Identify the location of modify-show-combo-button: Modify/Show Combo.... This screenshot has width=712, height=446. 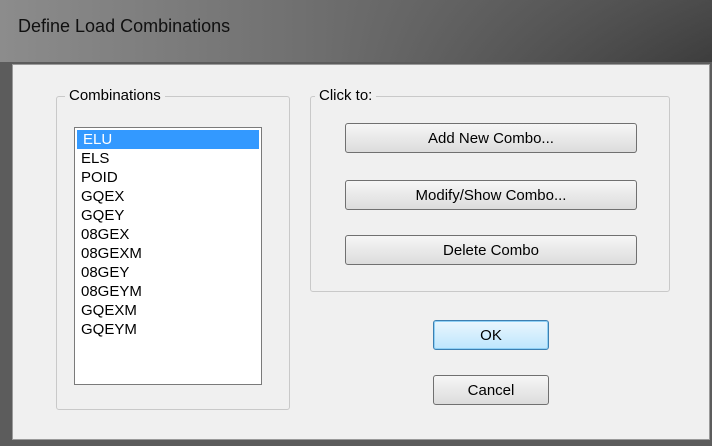
(491, 195).